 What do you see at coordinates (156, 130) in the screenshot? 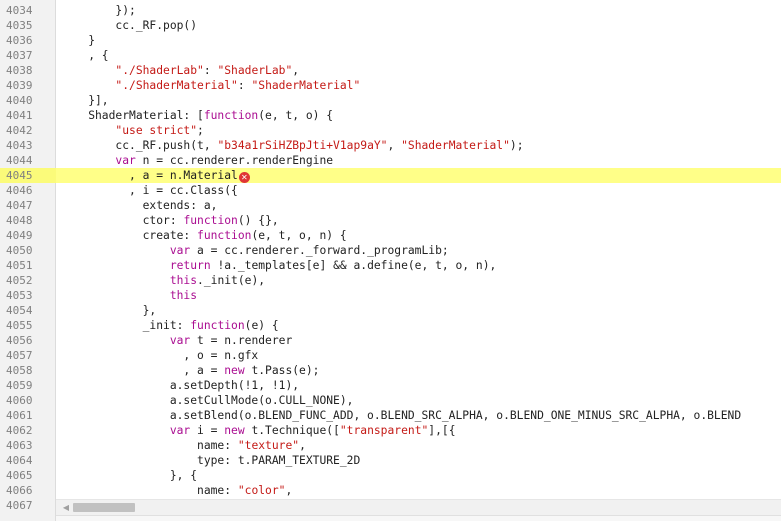
I see `string-token: "use strict"` at bounding box center [156, 130].